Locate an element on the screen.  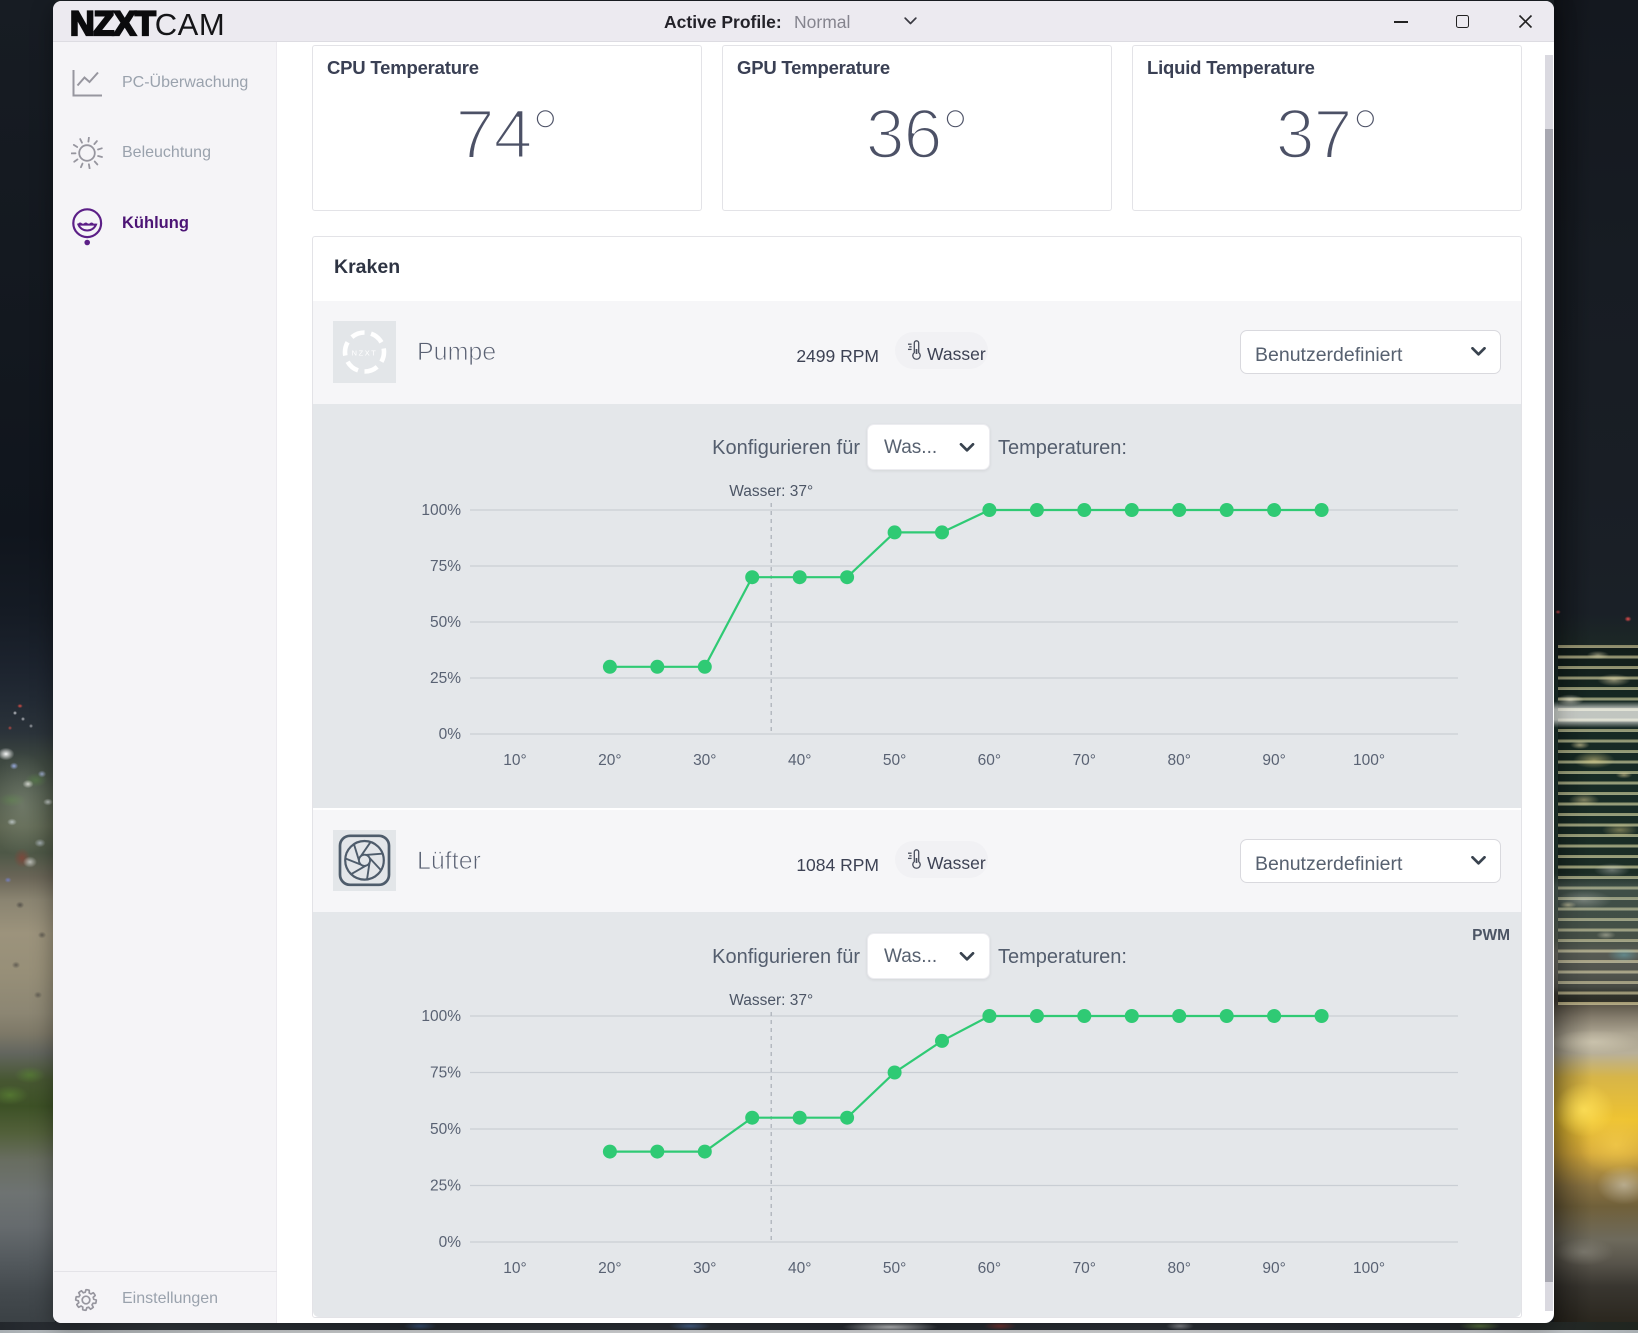
svg-text: NZXT is located at coordinates (365, 353).